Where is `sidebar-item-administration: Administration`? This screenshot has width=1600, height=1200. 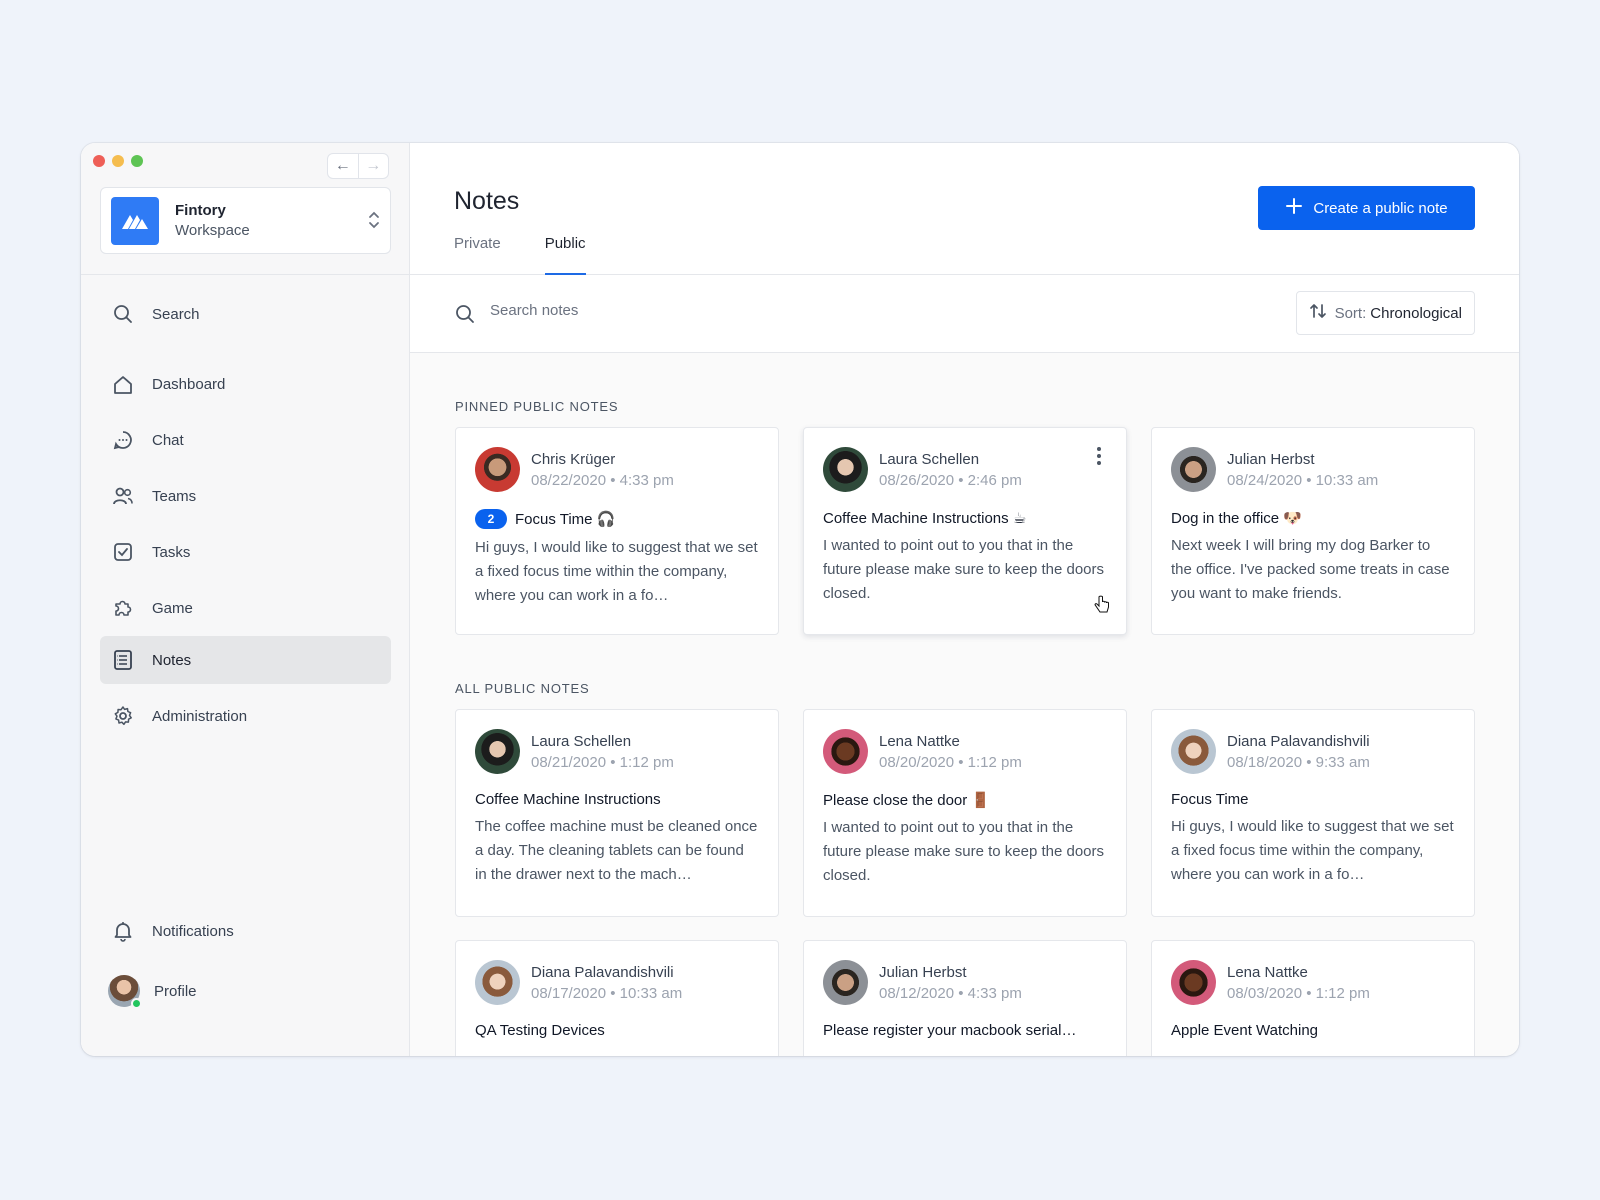 sidebar-item-administration: Administration is located at coordinates (245, 716).